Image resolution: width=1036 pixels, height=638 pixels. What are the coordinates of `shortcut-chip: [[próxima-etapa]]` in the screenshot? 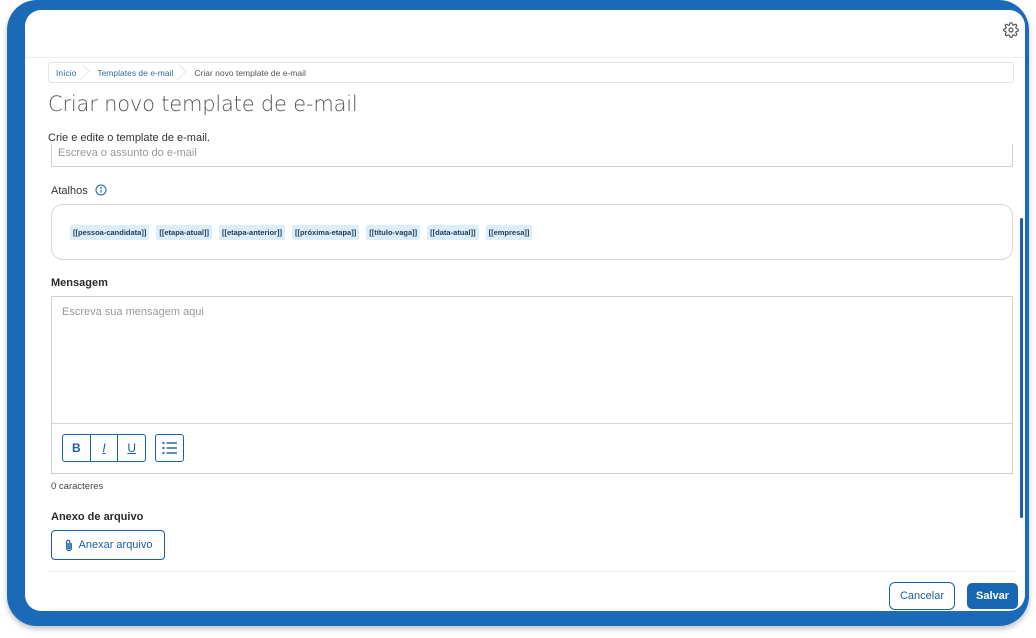 It's located at (325, 232).